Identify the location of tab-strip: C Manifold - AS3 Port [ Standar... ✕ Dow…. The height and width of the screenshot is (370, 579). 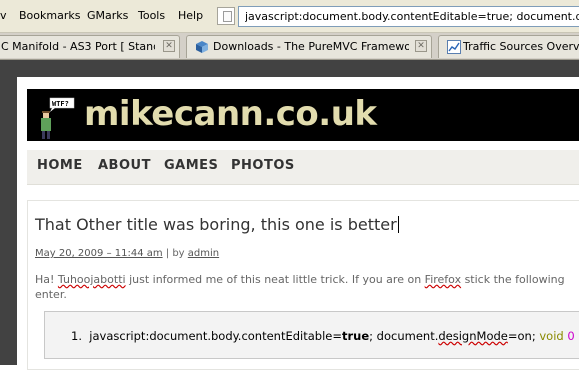
(289, 46).